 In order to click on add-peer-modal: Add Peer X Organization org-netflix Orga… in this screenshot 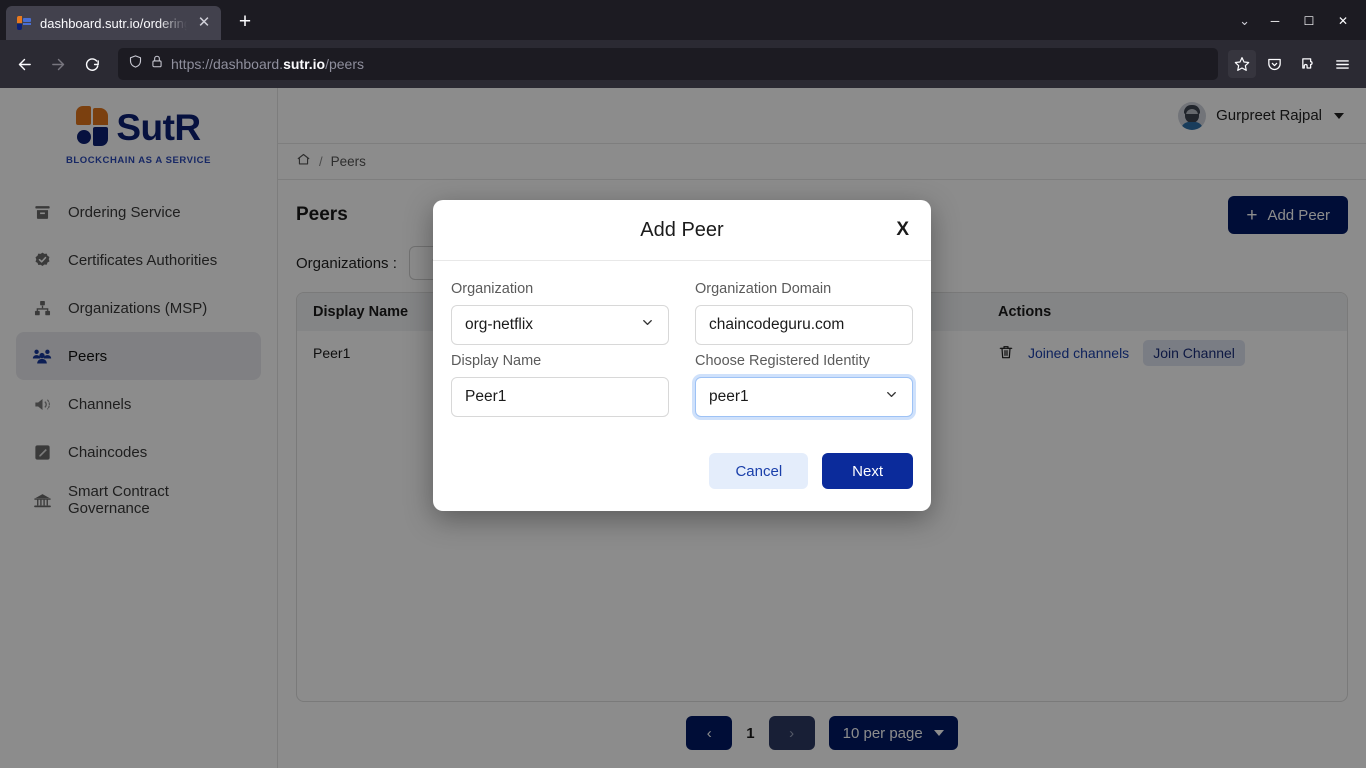, I will do `click(682, 355)`.